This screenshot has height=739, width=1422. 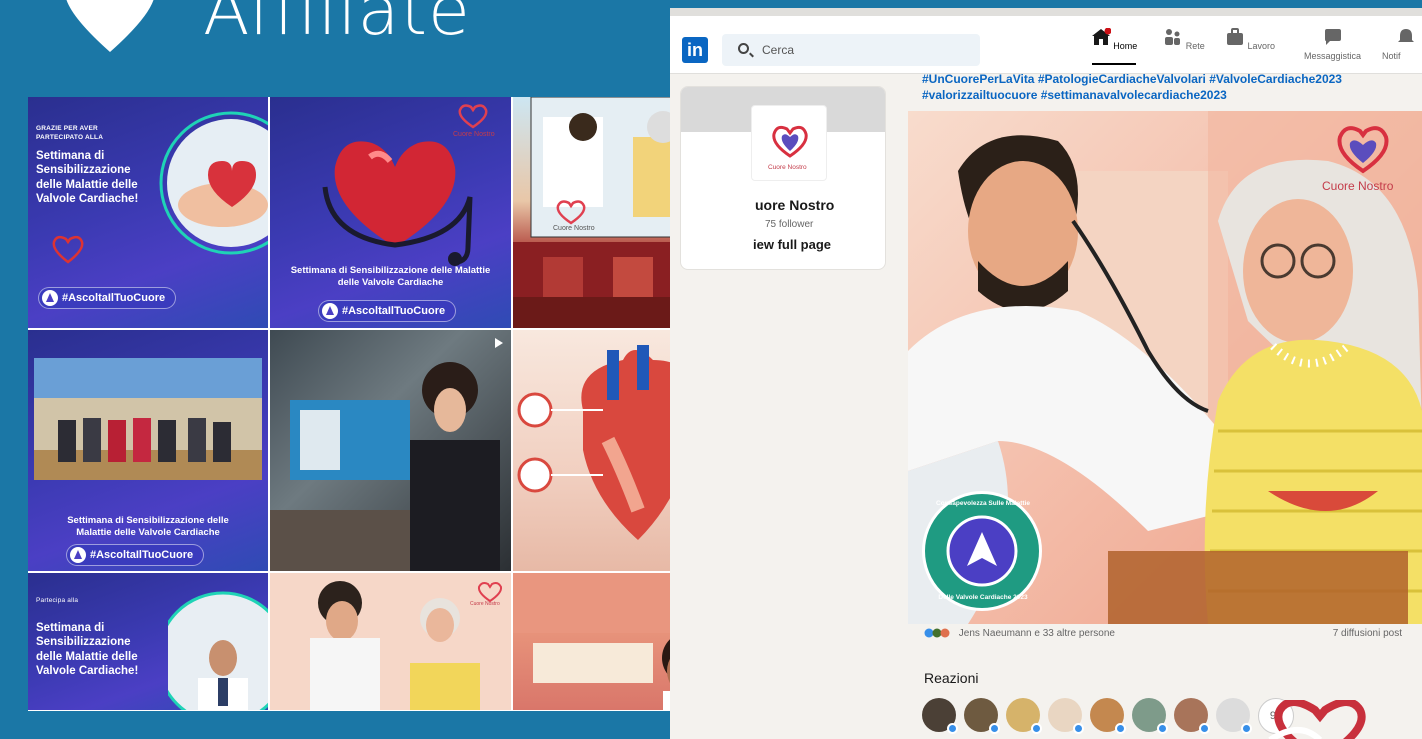 I want to click on linkedin-logo-icon: in, so click(x=695, y=50).